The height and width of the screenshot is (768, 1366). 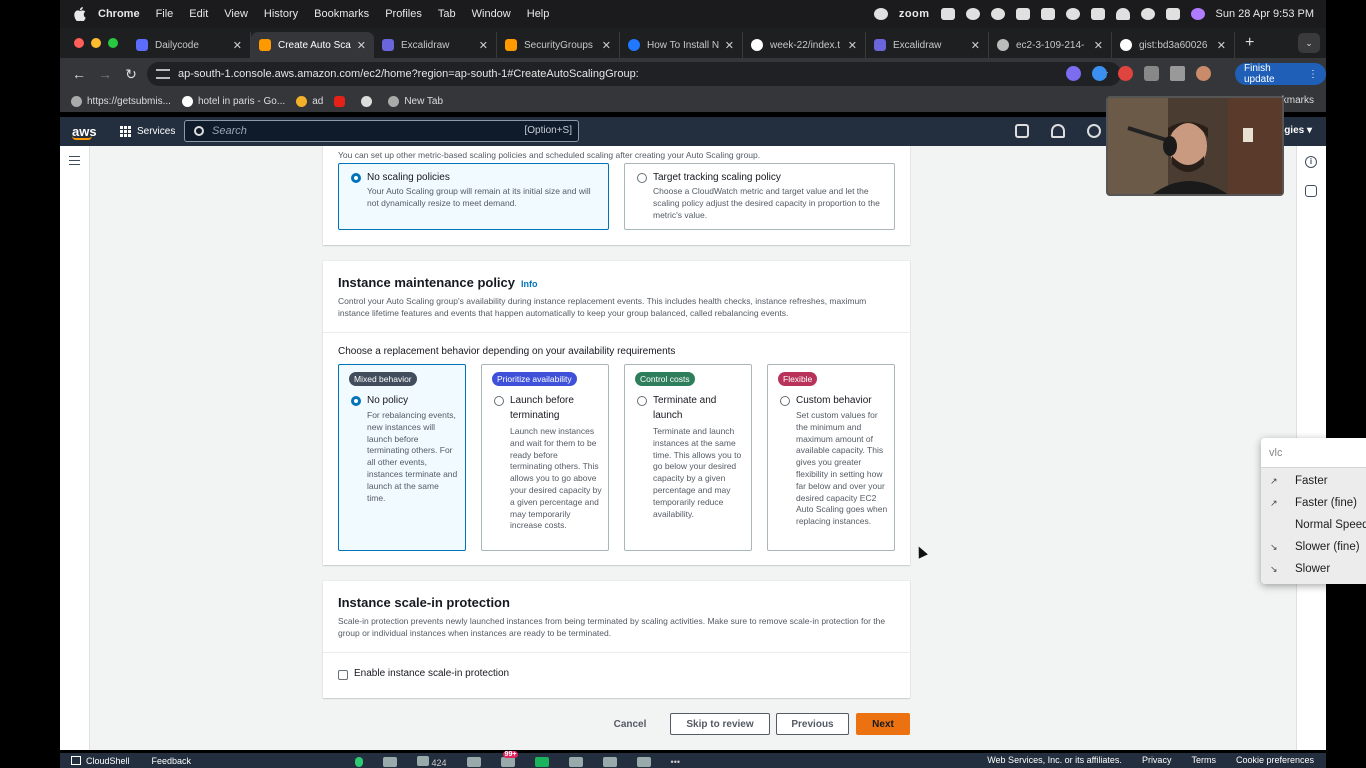 I want to click on profile-avatar, so click(x=1203, y=73).